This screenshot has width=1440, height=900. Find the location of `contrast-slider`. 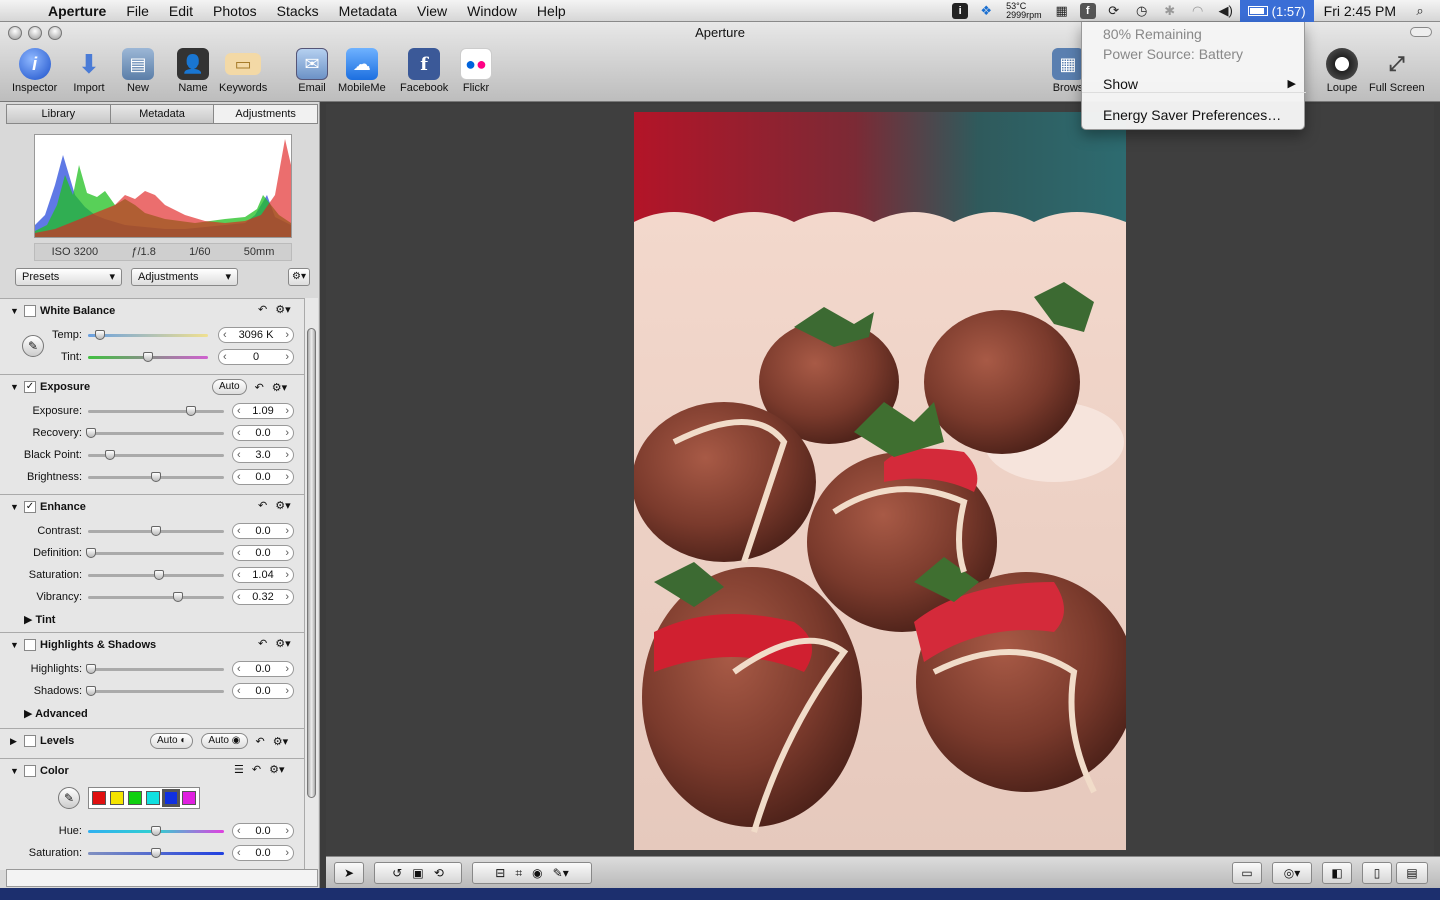

contrast-slider is located at coordinates (156, 531).